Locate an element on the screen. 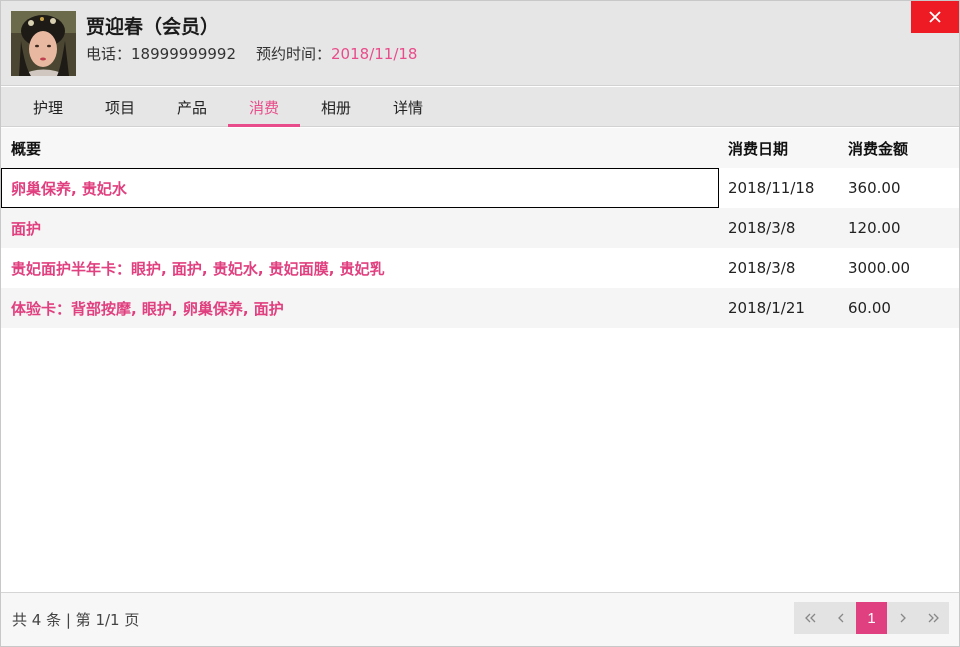  double-chevron-left-icon is located at coordinates (809, 618).